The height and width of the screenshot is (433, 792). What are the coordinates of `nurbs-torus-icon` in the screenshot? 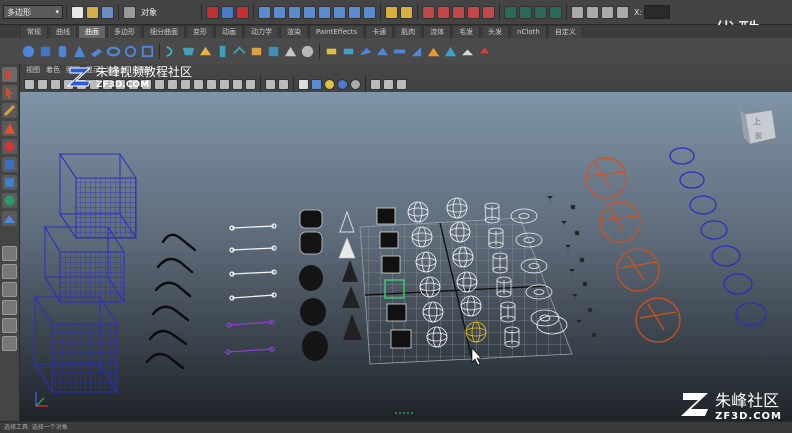 It's located at (113, 51).